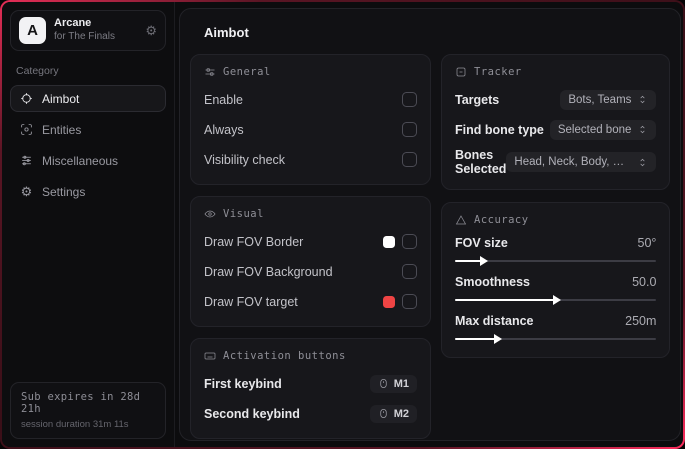  I want to click on select-value: Bots, Teams, so click(600, 99).